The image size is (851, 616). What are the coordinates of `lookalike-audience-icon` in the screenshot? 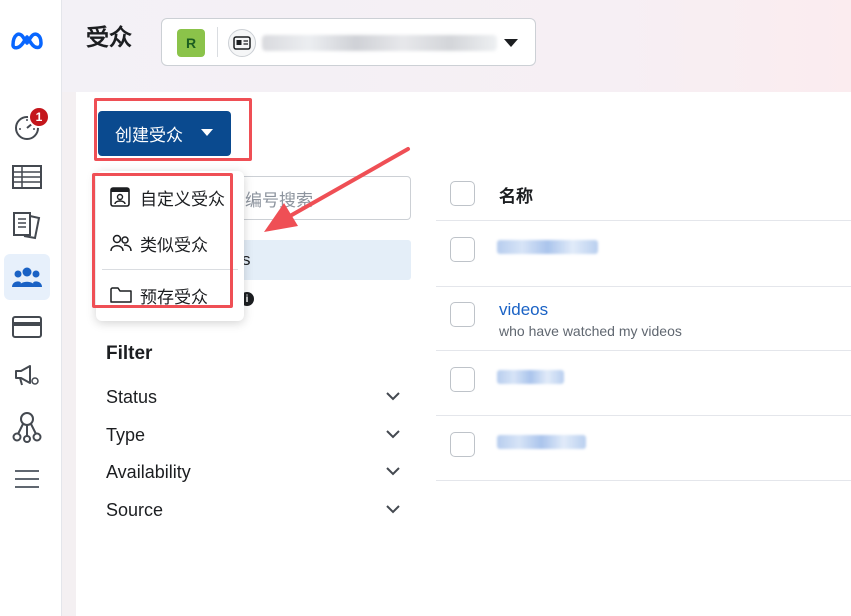 It's located at (121, 243).